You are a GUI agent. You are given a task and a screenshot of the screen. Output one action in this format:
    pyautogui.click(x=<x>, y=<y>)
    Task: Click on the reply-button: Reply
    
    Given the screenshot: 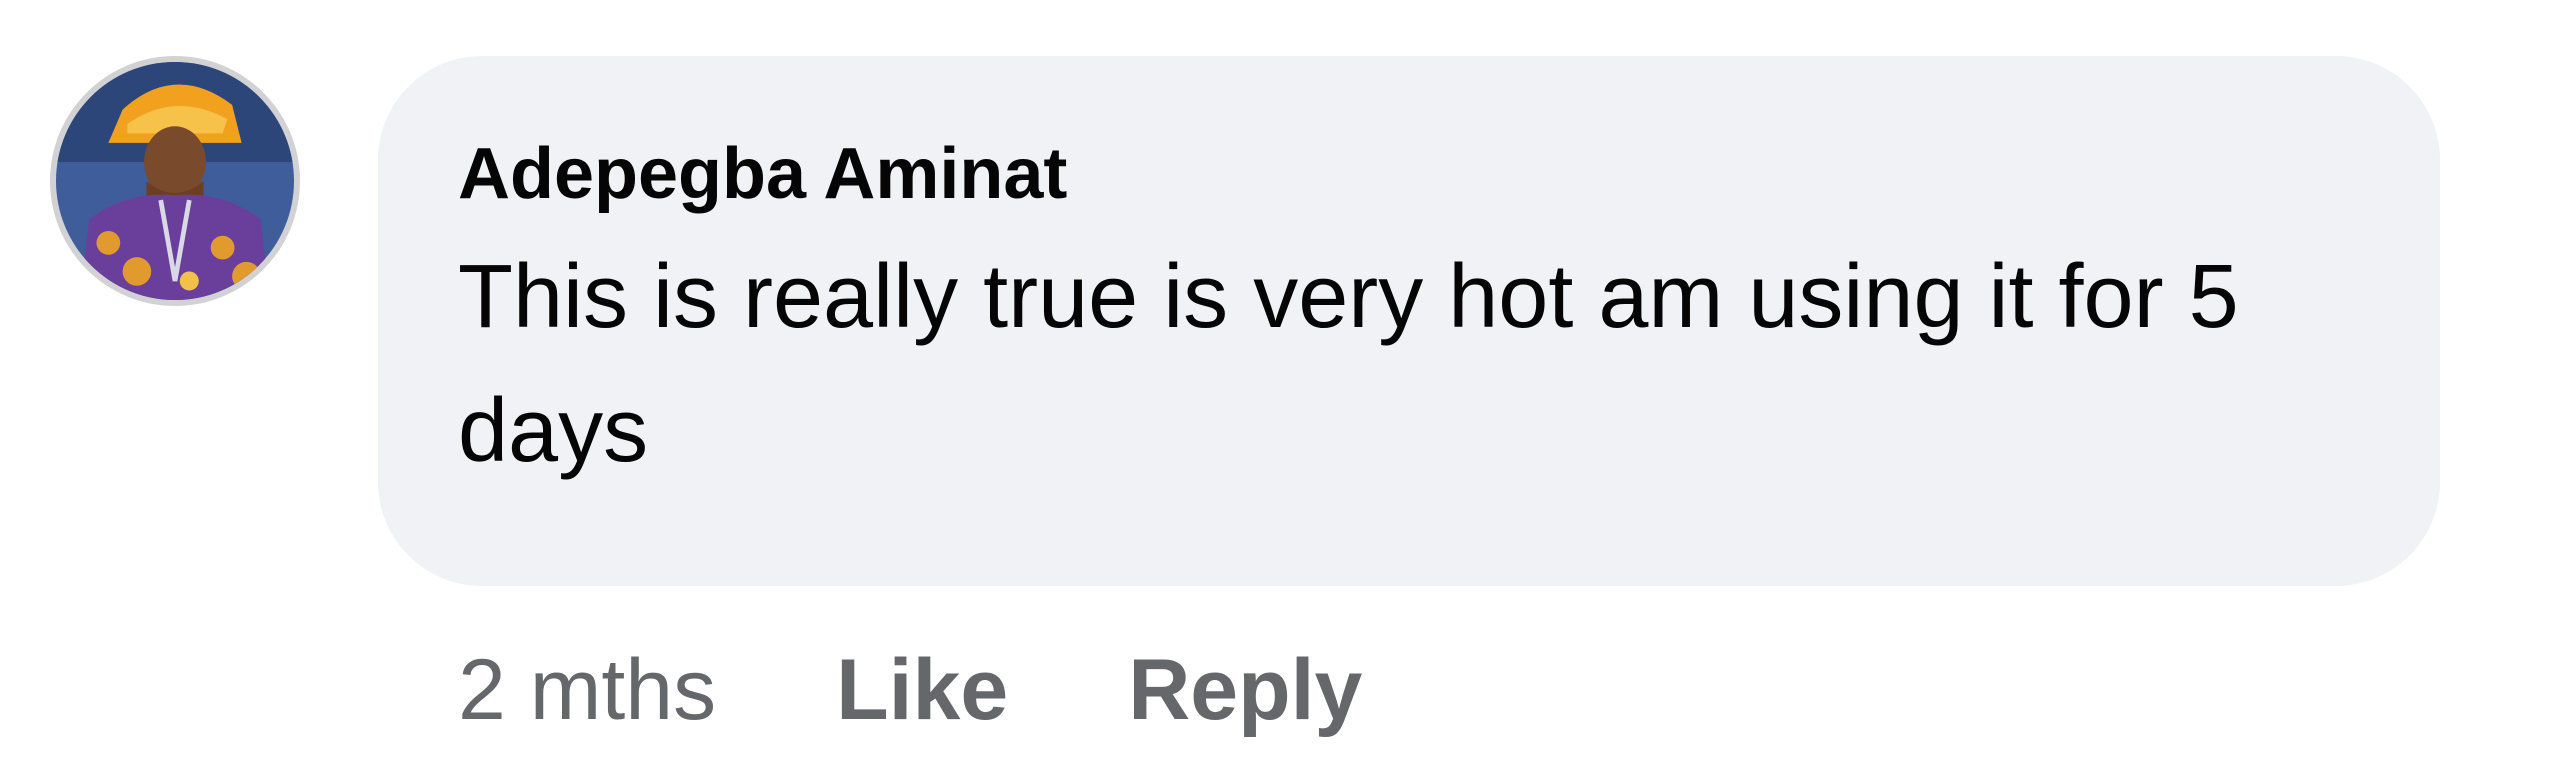 What is the action you would take?
    pyautogui.click(x=1245, y=690)
    